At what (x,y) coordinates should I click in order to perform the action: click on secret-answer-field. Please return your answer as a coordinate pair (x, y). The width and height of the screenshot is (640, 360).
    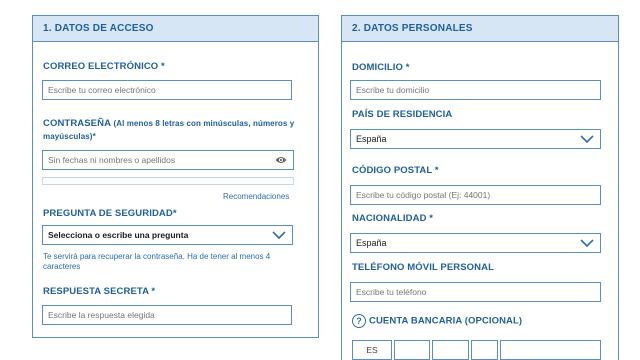
    Looking at the image, I should click on (167, 315).